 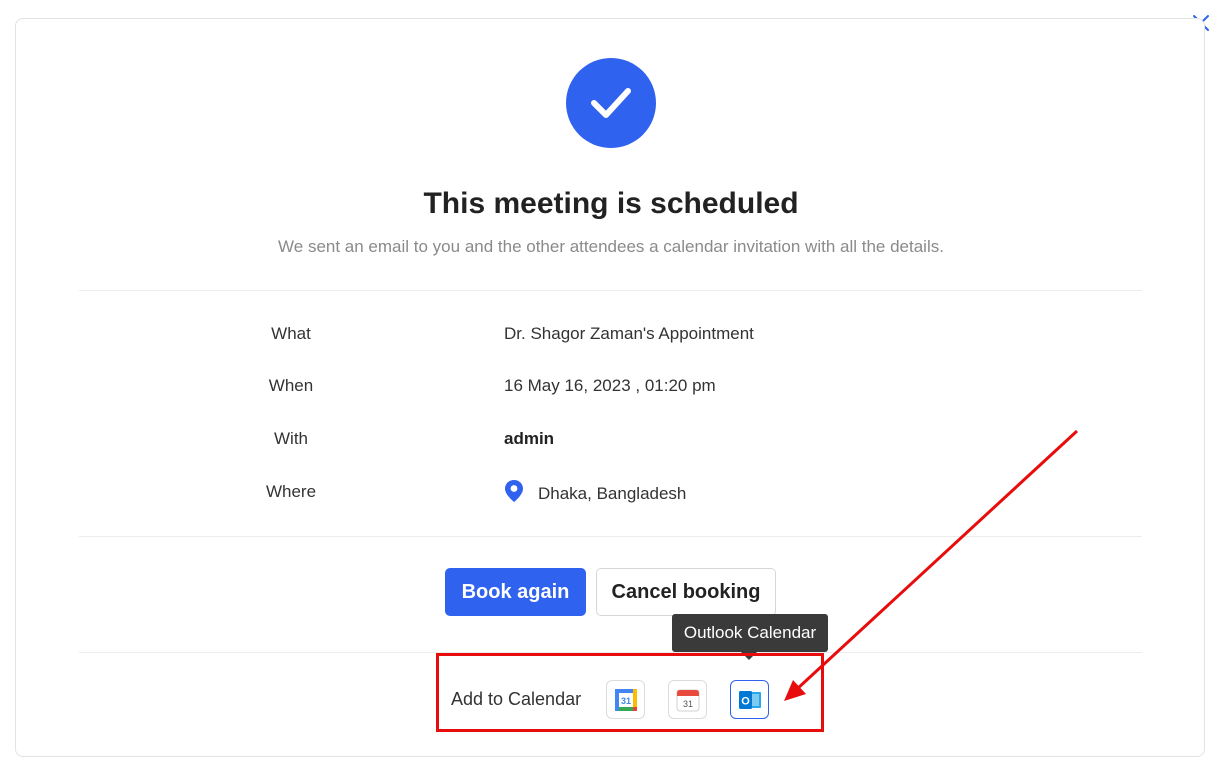 What do you see at coordinates (515, 592) in the screenshot?
I see `book-again-button: Book again` at bounding box center [515, 592].